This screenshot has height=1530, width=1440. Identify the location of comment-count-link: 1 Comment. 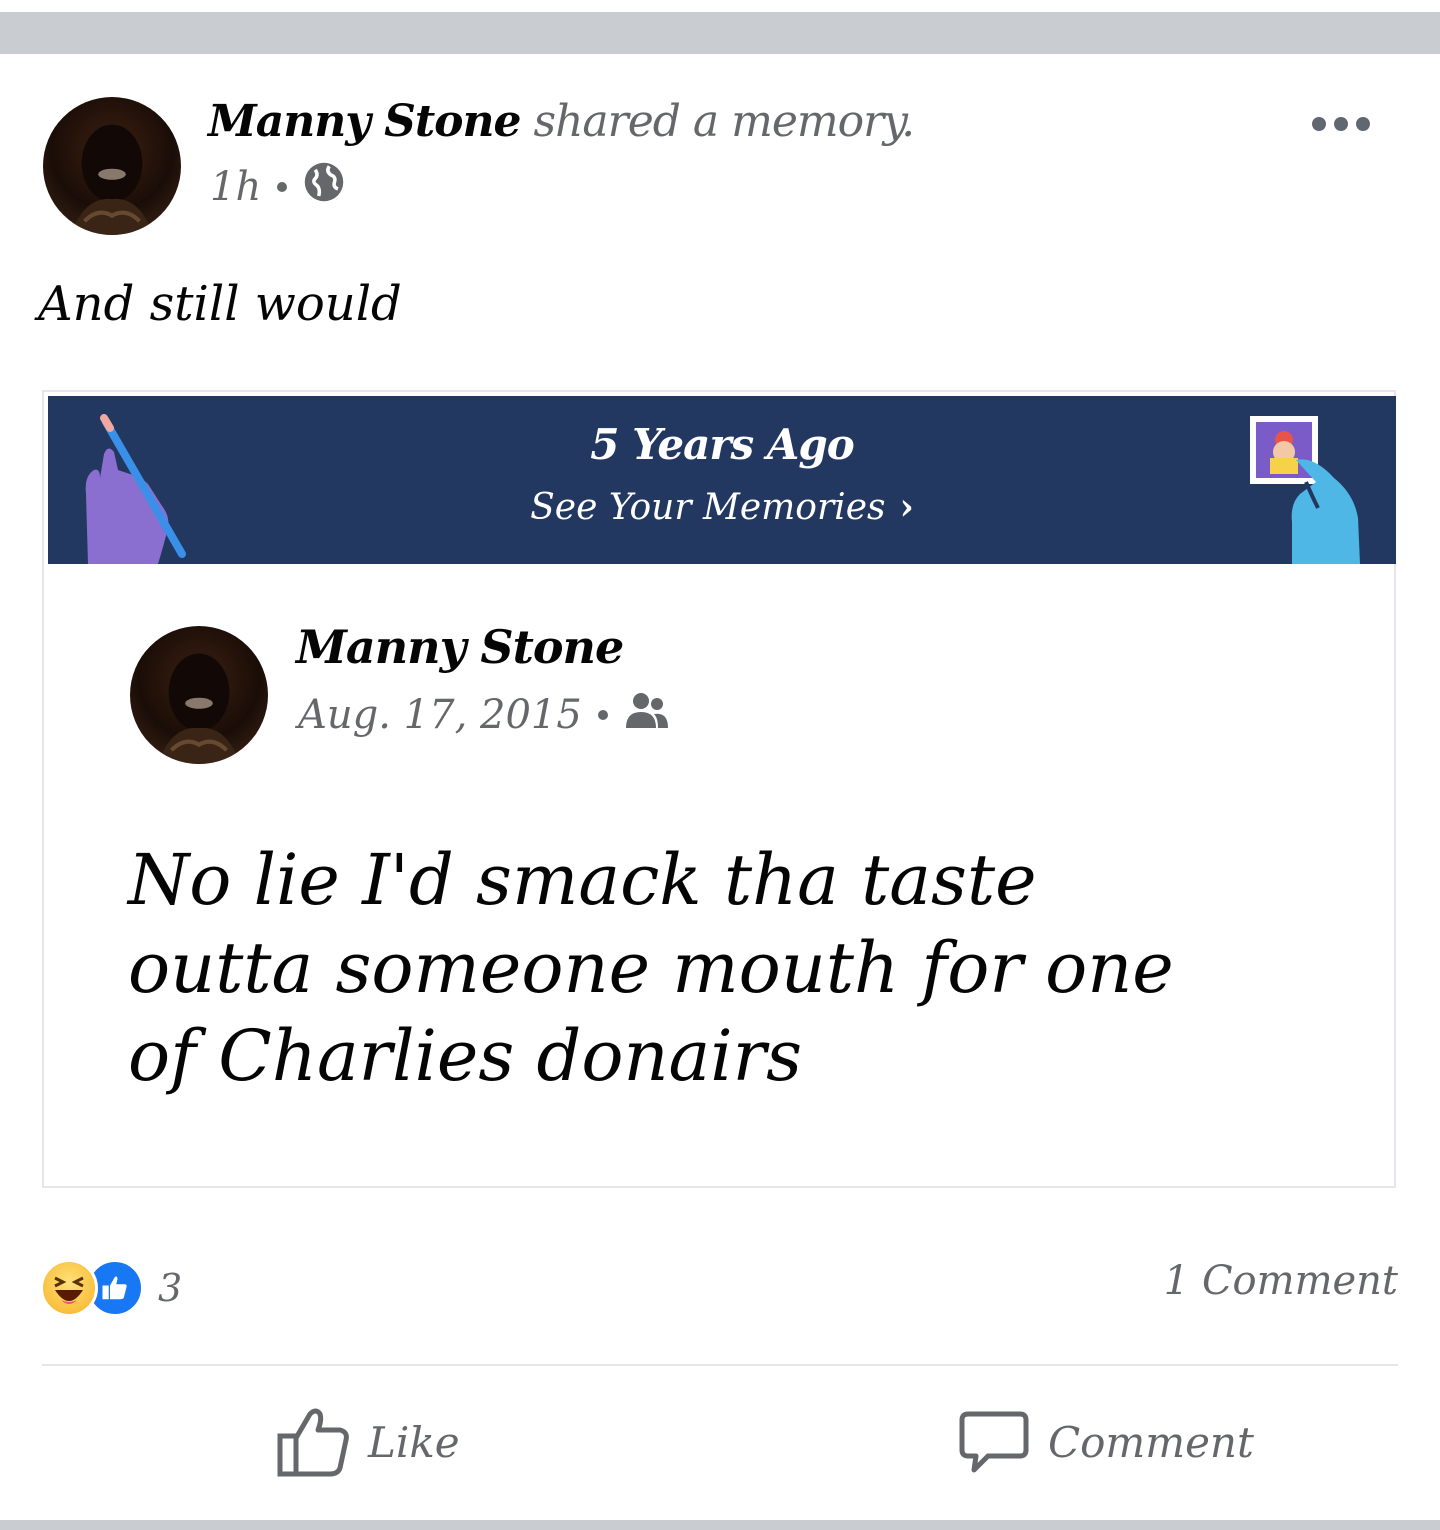
(1281, 1281).